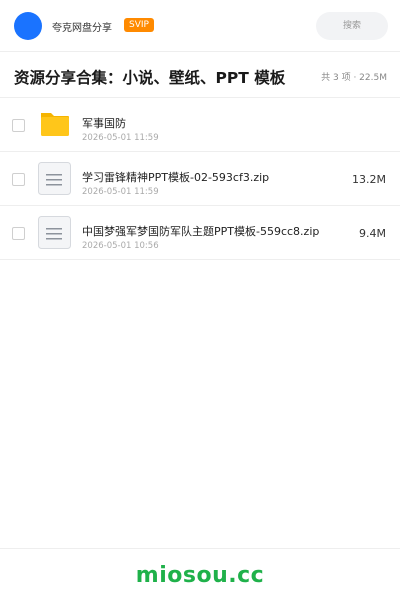  What do you see at coordinates (55, 124) in the screenshot?
I see `folder-icon` at bounding box center [55, 124].